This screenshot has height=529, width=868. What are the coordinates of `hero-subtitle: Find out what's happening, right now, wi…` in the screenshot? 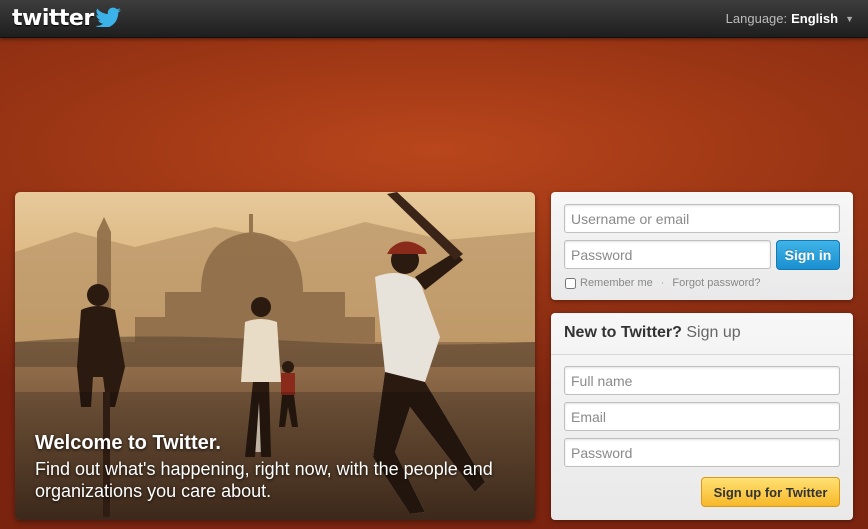 It's located at (264, 480).